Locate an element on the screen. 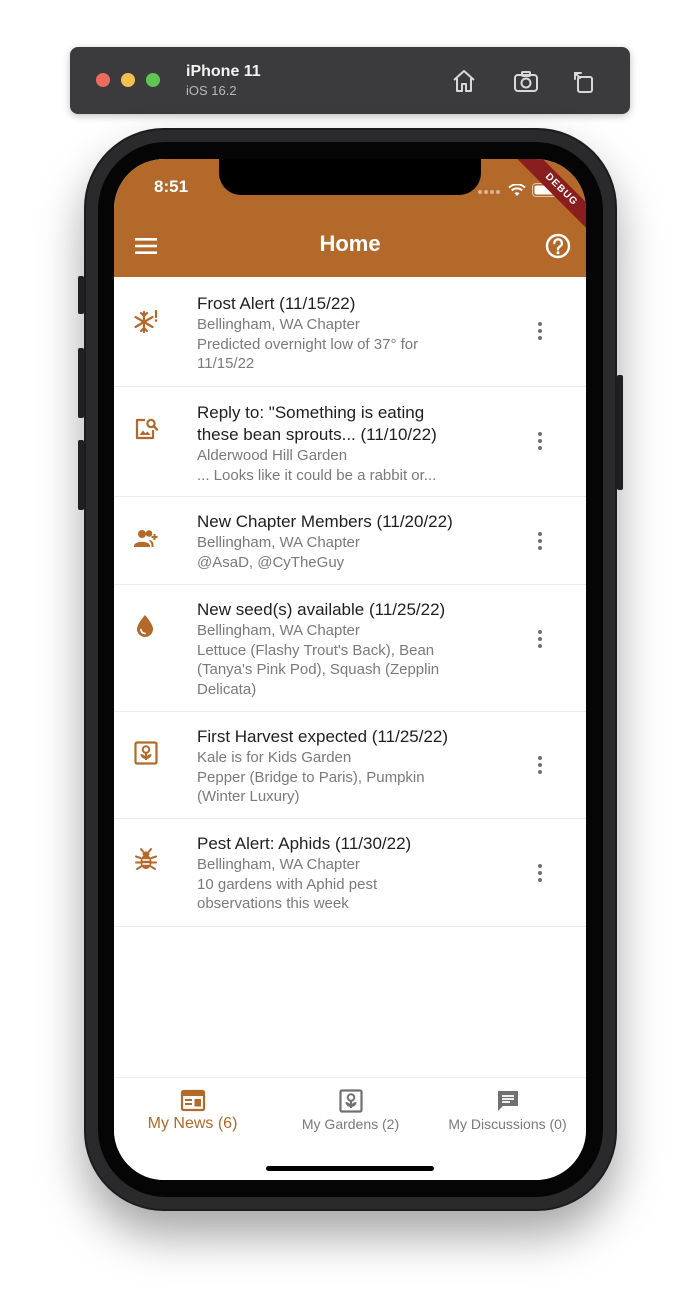  rotate-icon is located at coordinates (584, 81).